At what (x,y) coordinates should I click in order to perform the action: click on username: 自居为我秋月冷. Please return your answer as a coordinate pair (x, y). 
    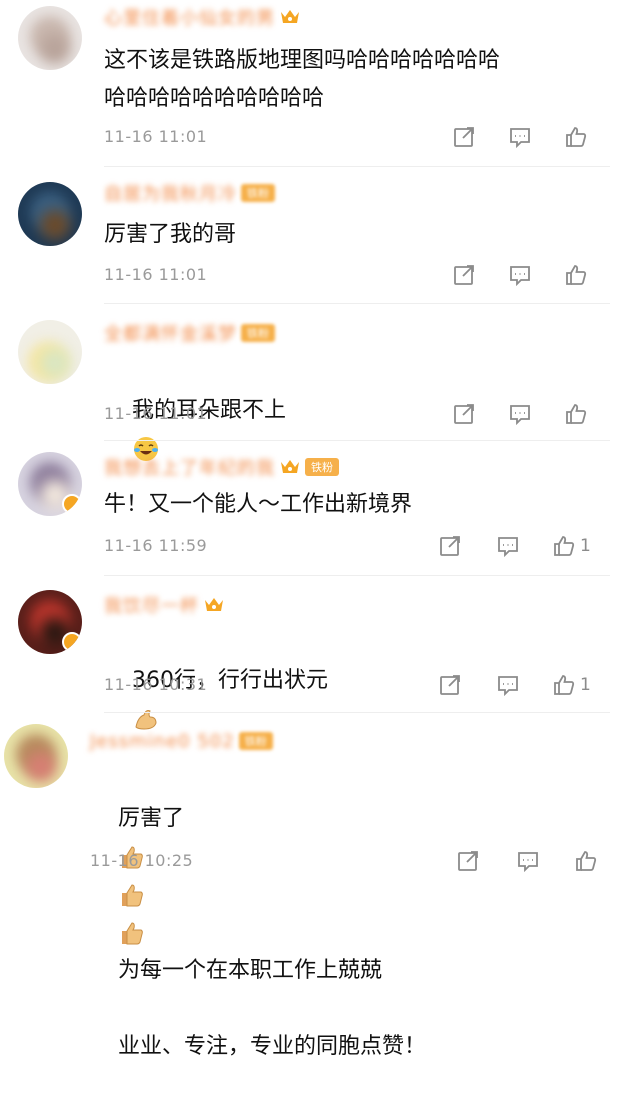
    Looking at the image, I should click on (170, 193).